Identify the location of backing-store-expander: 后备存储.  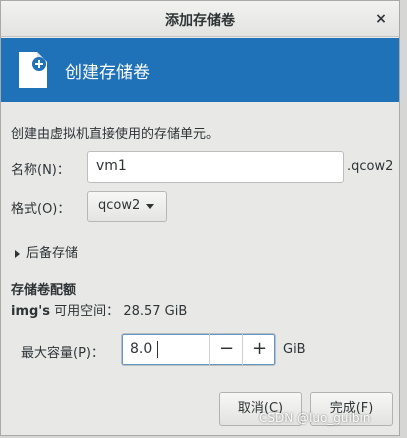
(46, 251).